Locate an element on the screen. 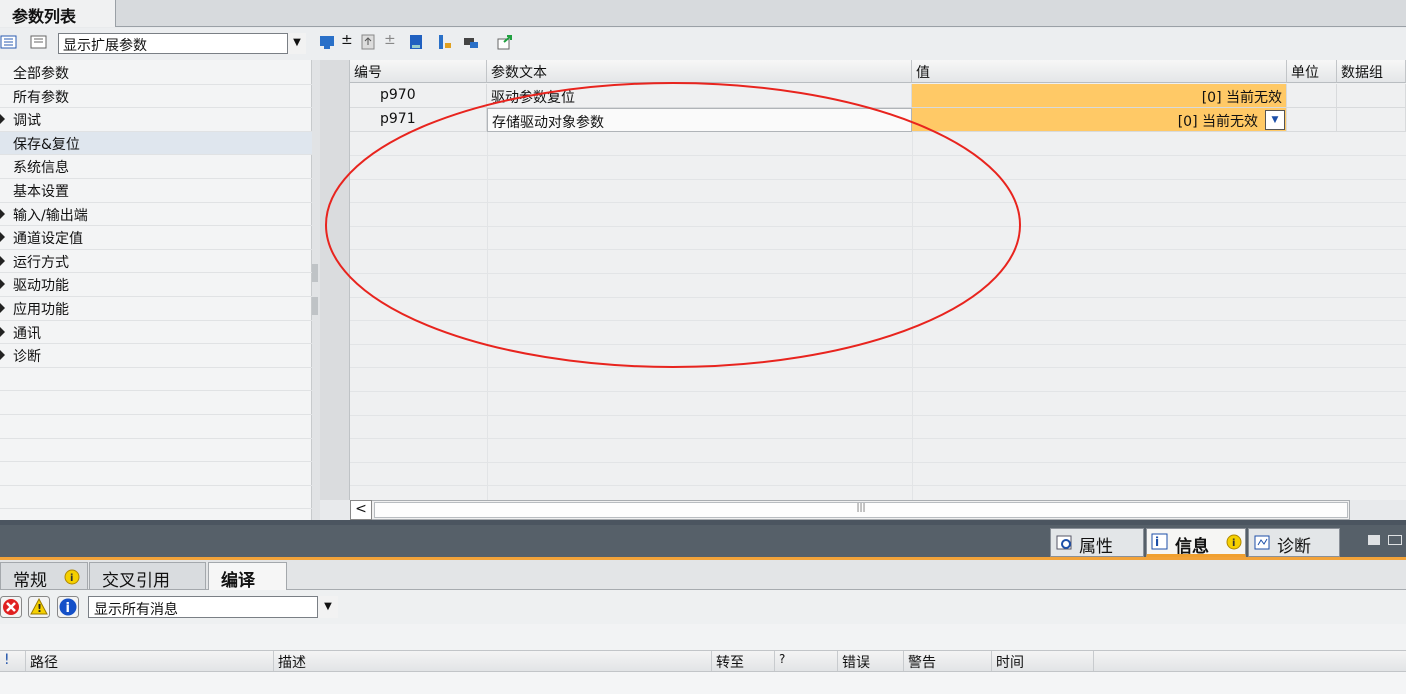 The image size is (1406, 694). column-header-status: ! is located at coordinates (13, 661).